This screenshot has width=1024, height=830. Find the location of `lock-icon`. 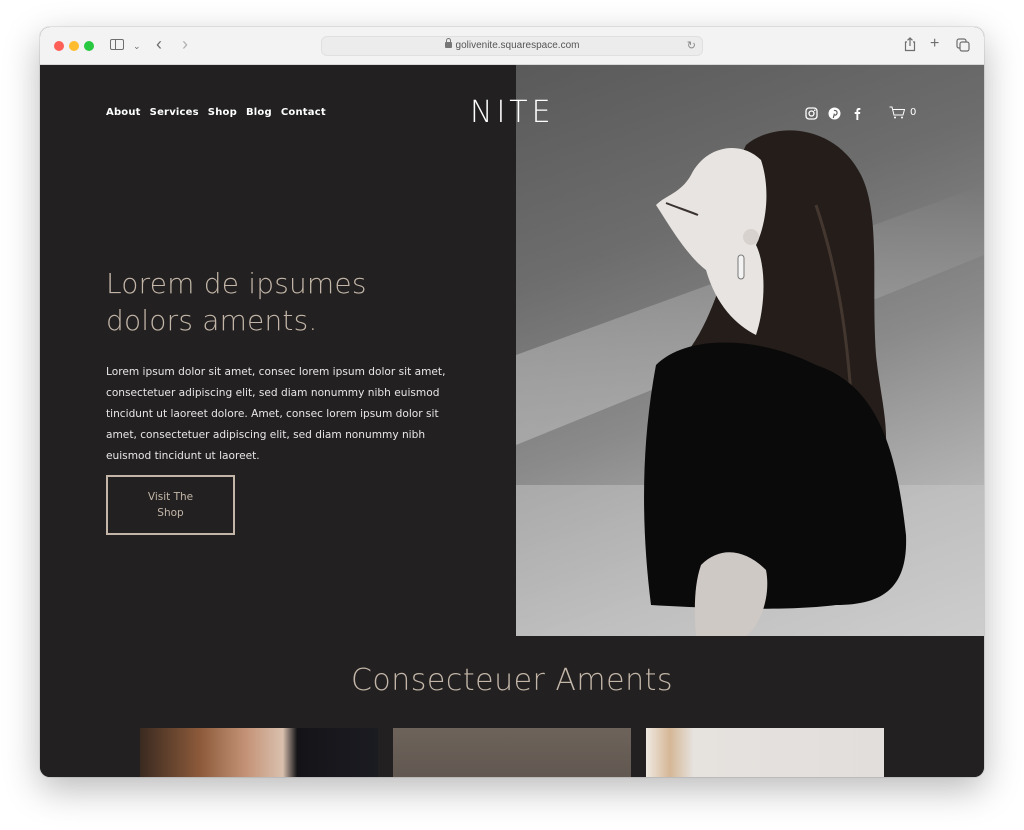

lock-icon is located at coordinates (448, 43).